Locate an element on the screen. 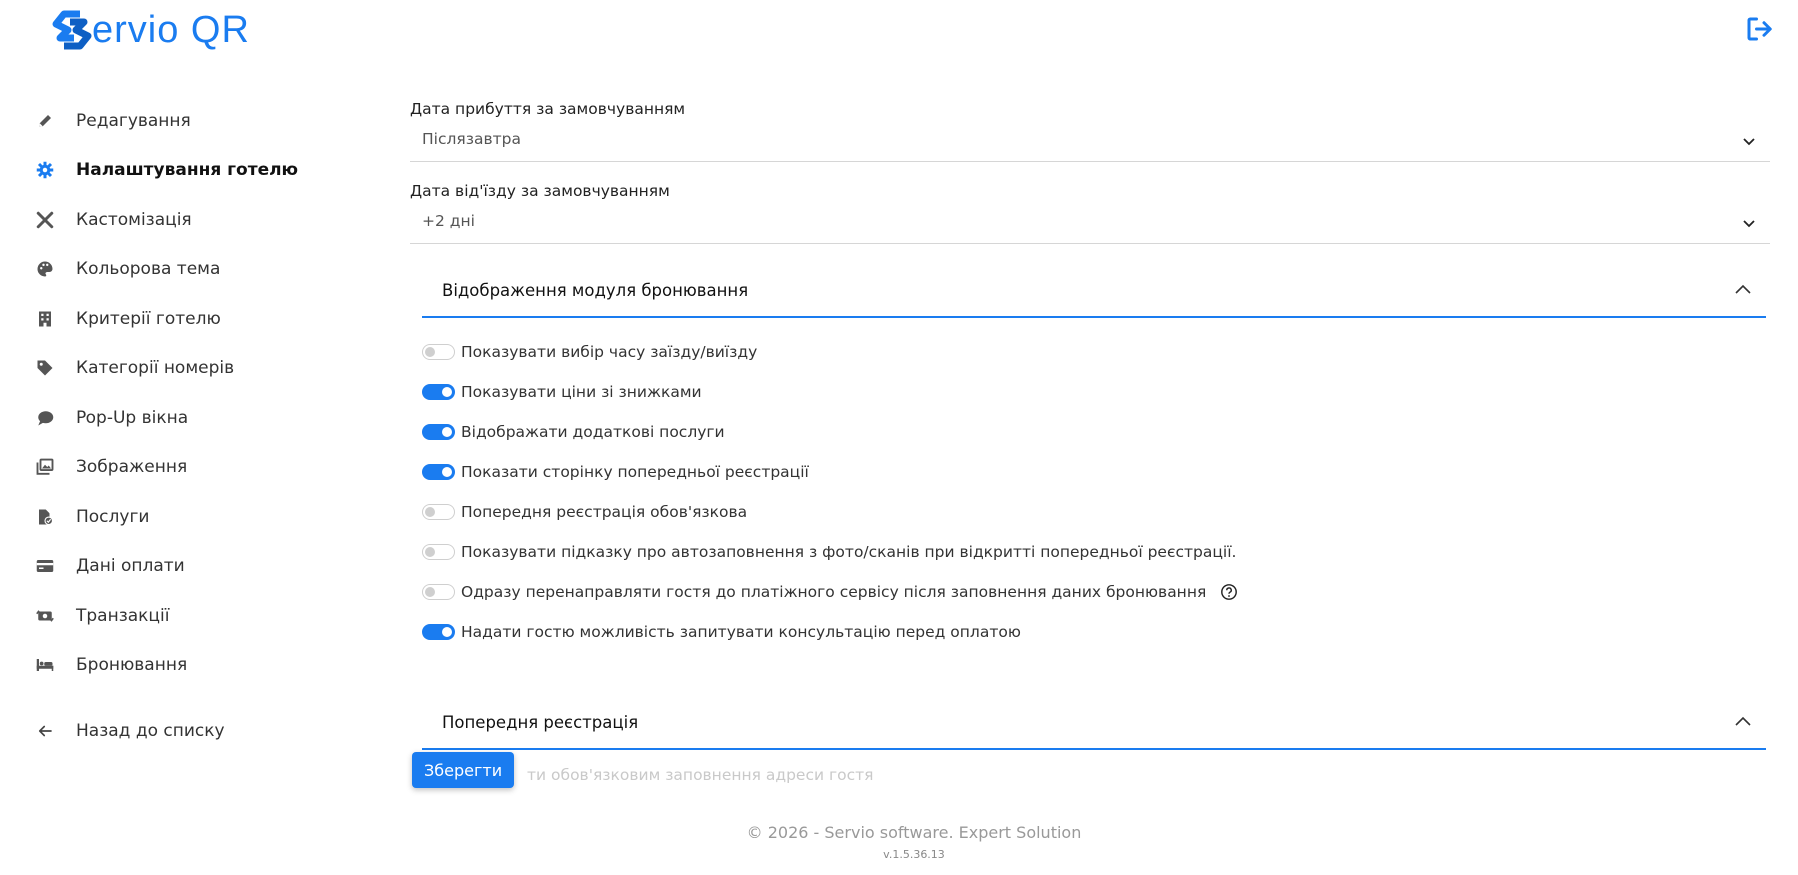 Image resolution: width=1798 pixels, height=875 pixels. toggle-label: Показати сторінку попередньої реєстрації is located at coordinates (635, 472).